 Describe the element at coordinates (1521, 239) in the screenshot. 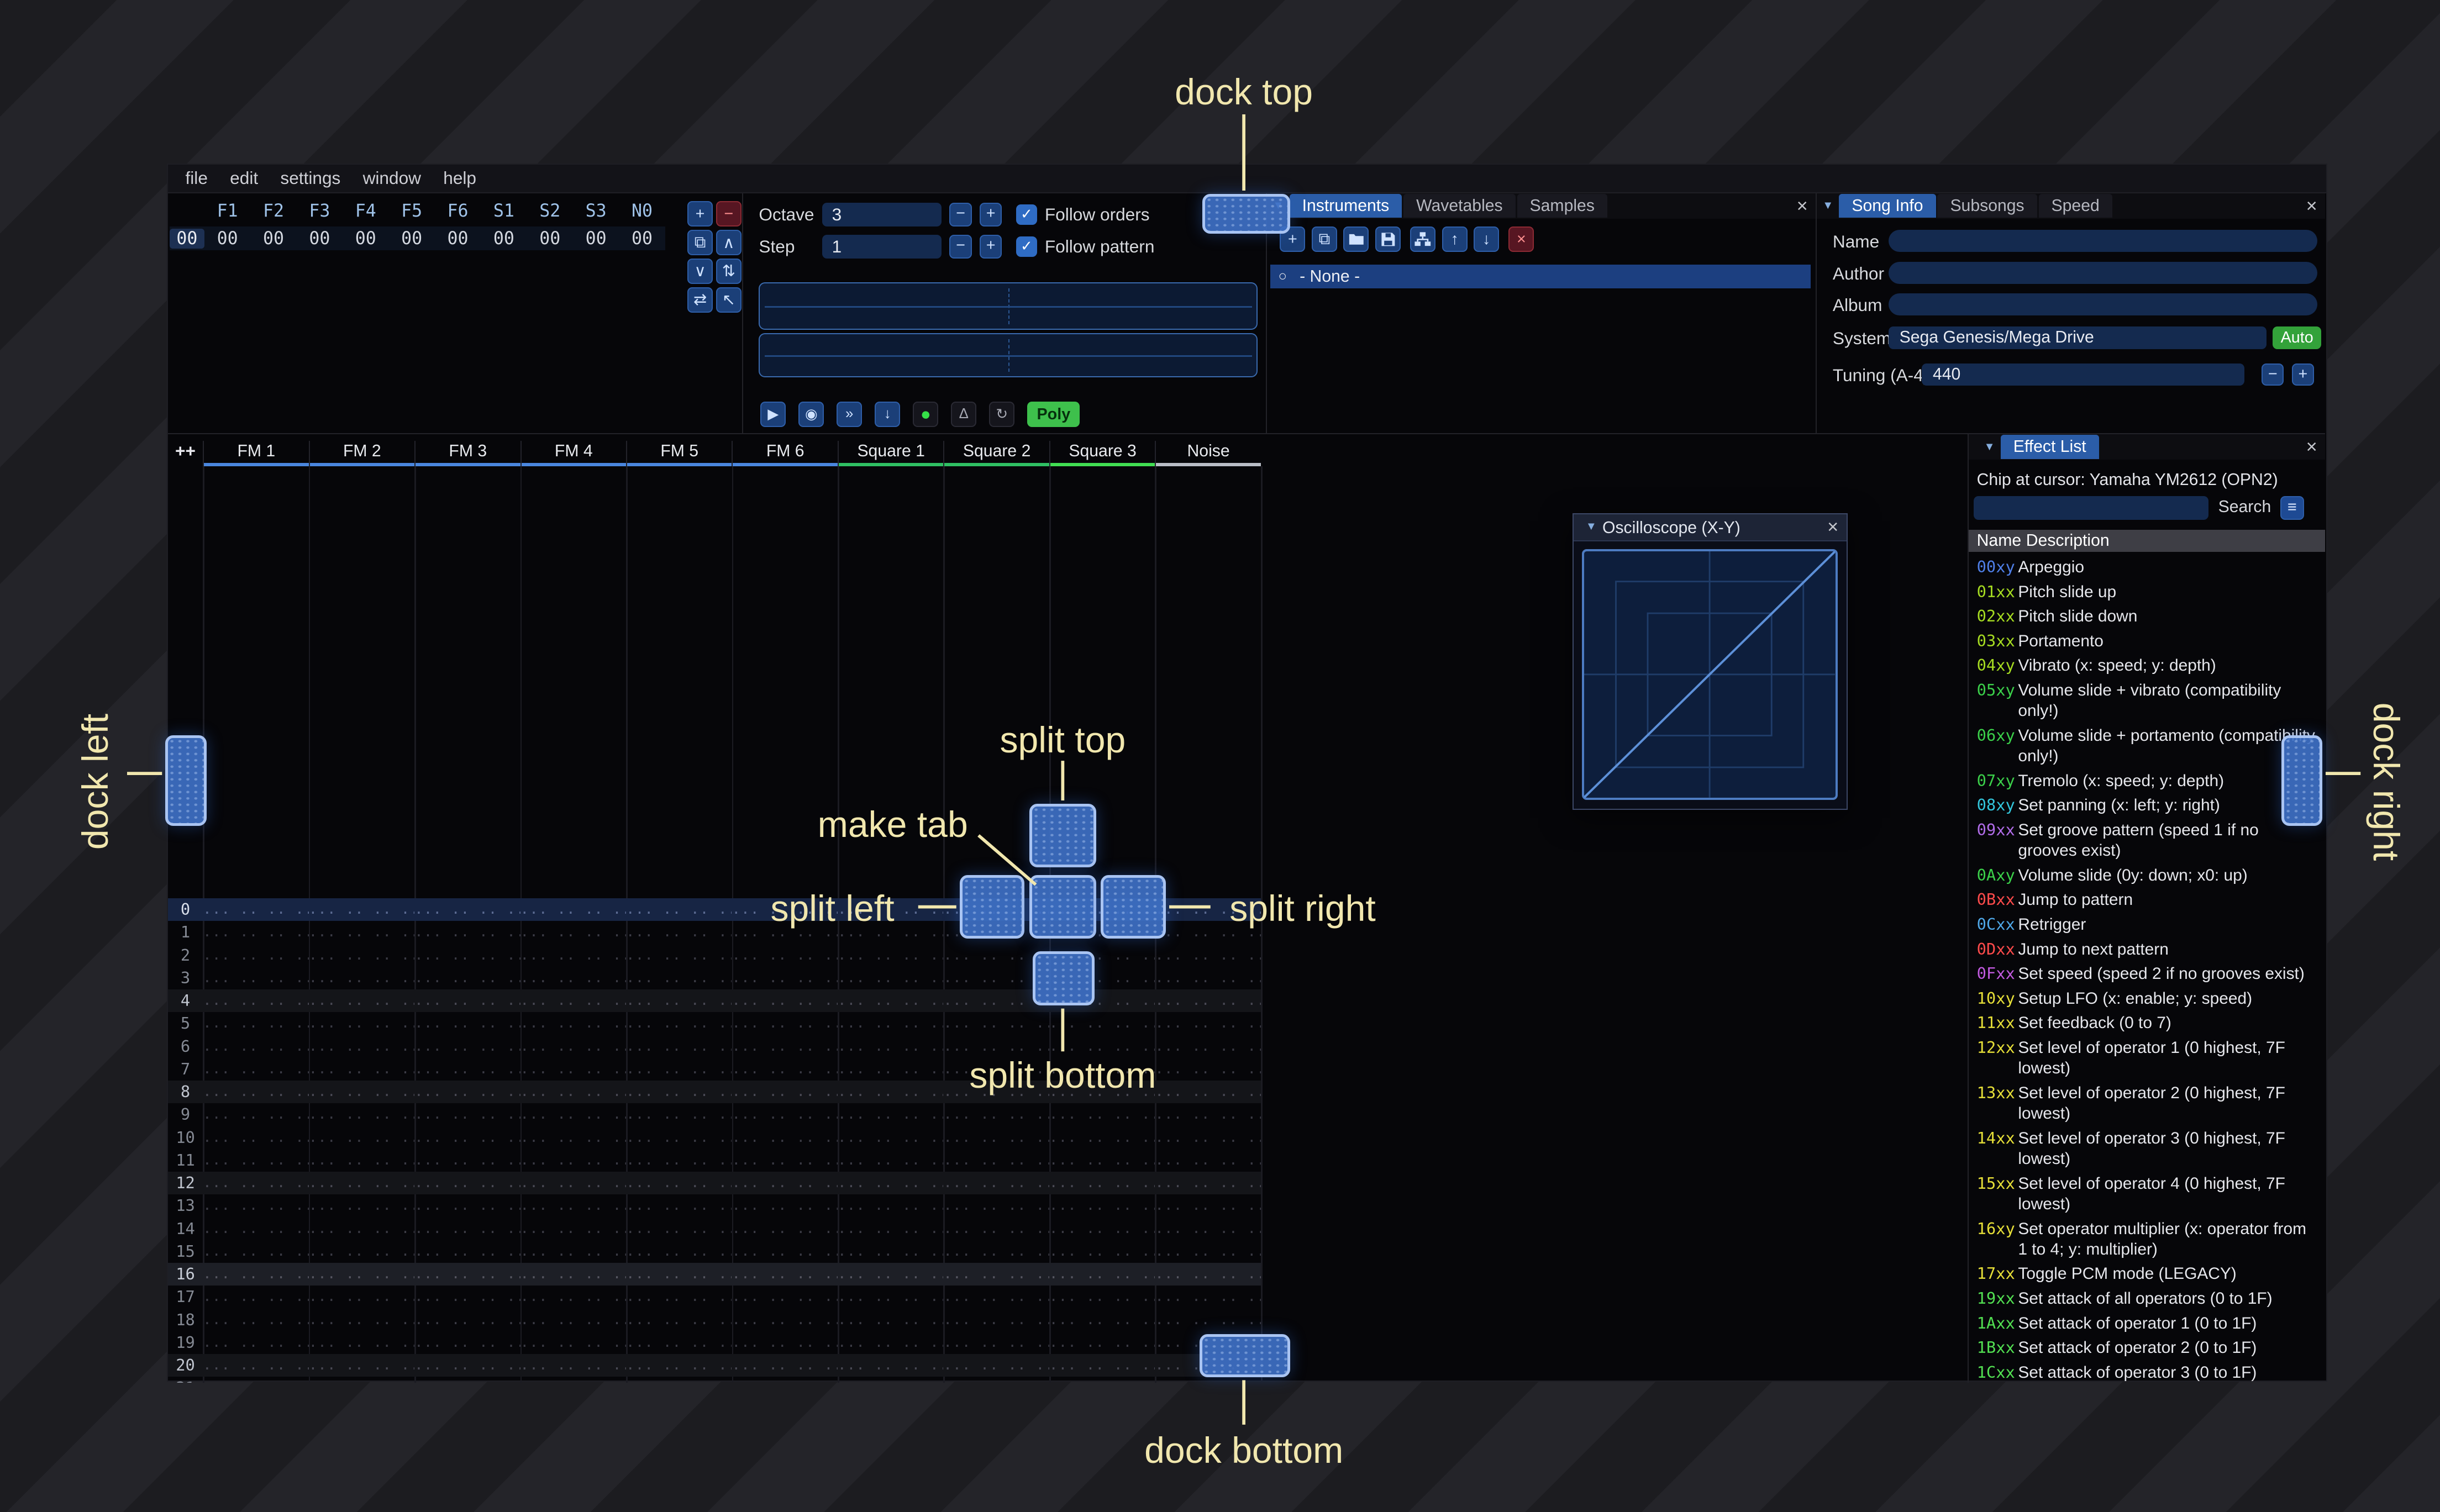

I see `instrument-delete-button: ×` at that location.